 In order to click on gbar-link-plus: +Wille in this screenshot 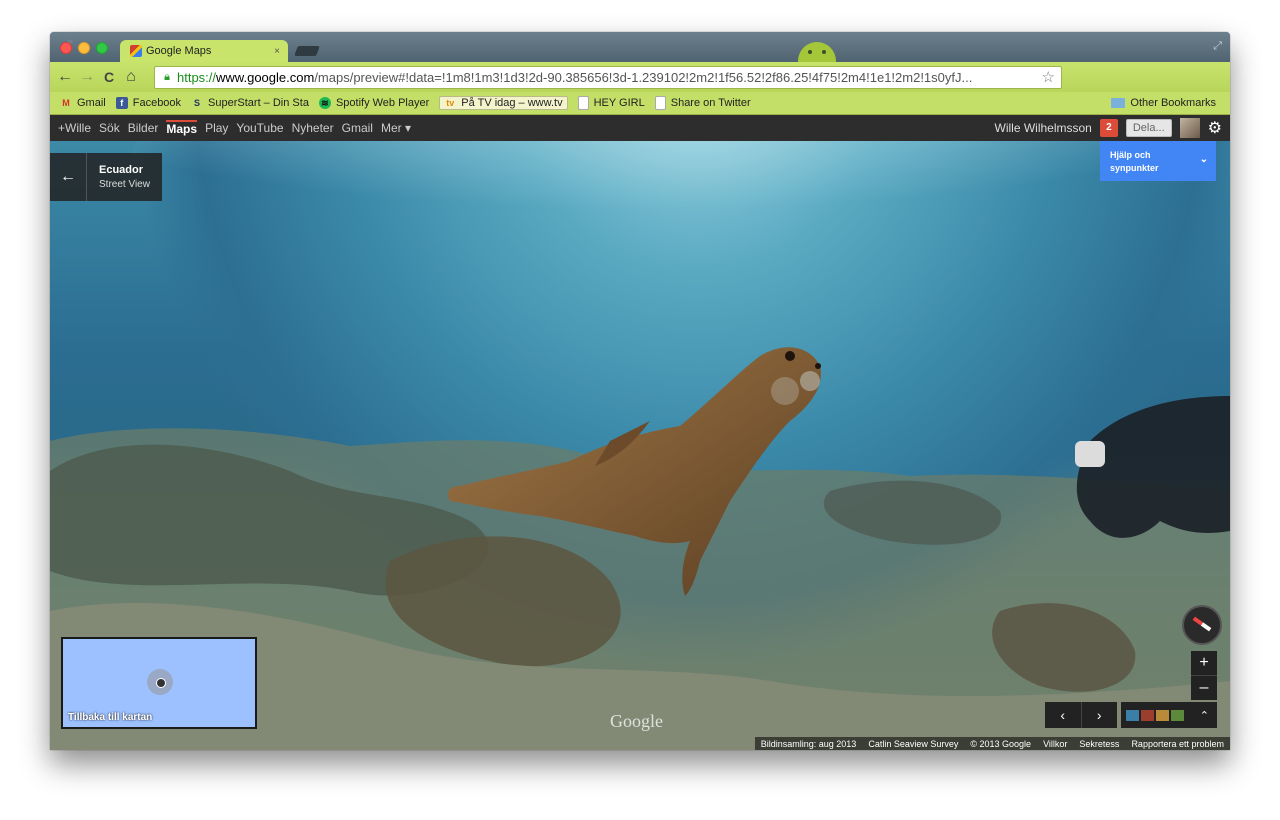, I will do `click(74, 128)`.